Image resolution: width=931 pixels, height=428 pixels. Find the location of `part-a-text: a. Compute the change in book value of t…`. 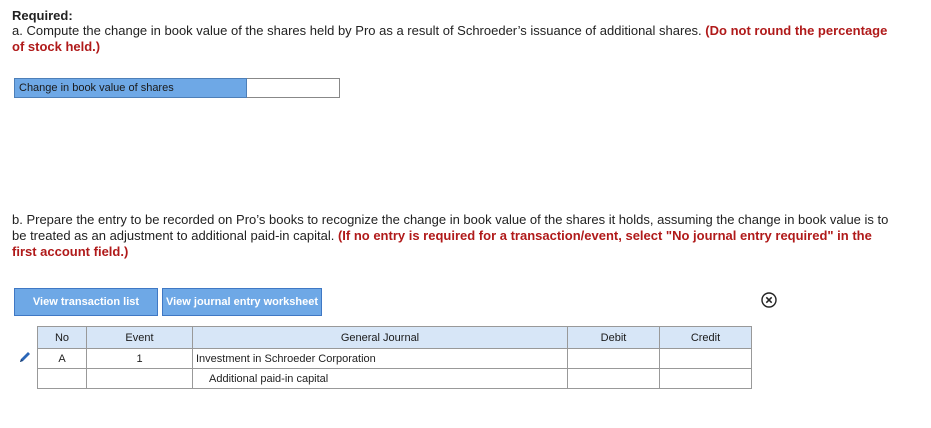

part-a-text: a. Compute the change in book value of t… is located at coordinates (357, 30).